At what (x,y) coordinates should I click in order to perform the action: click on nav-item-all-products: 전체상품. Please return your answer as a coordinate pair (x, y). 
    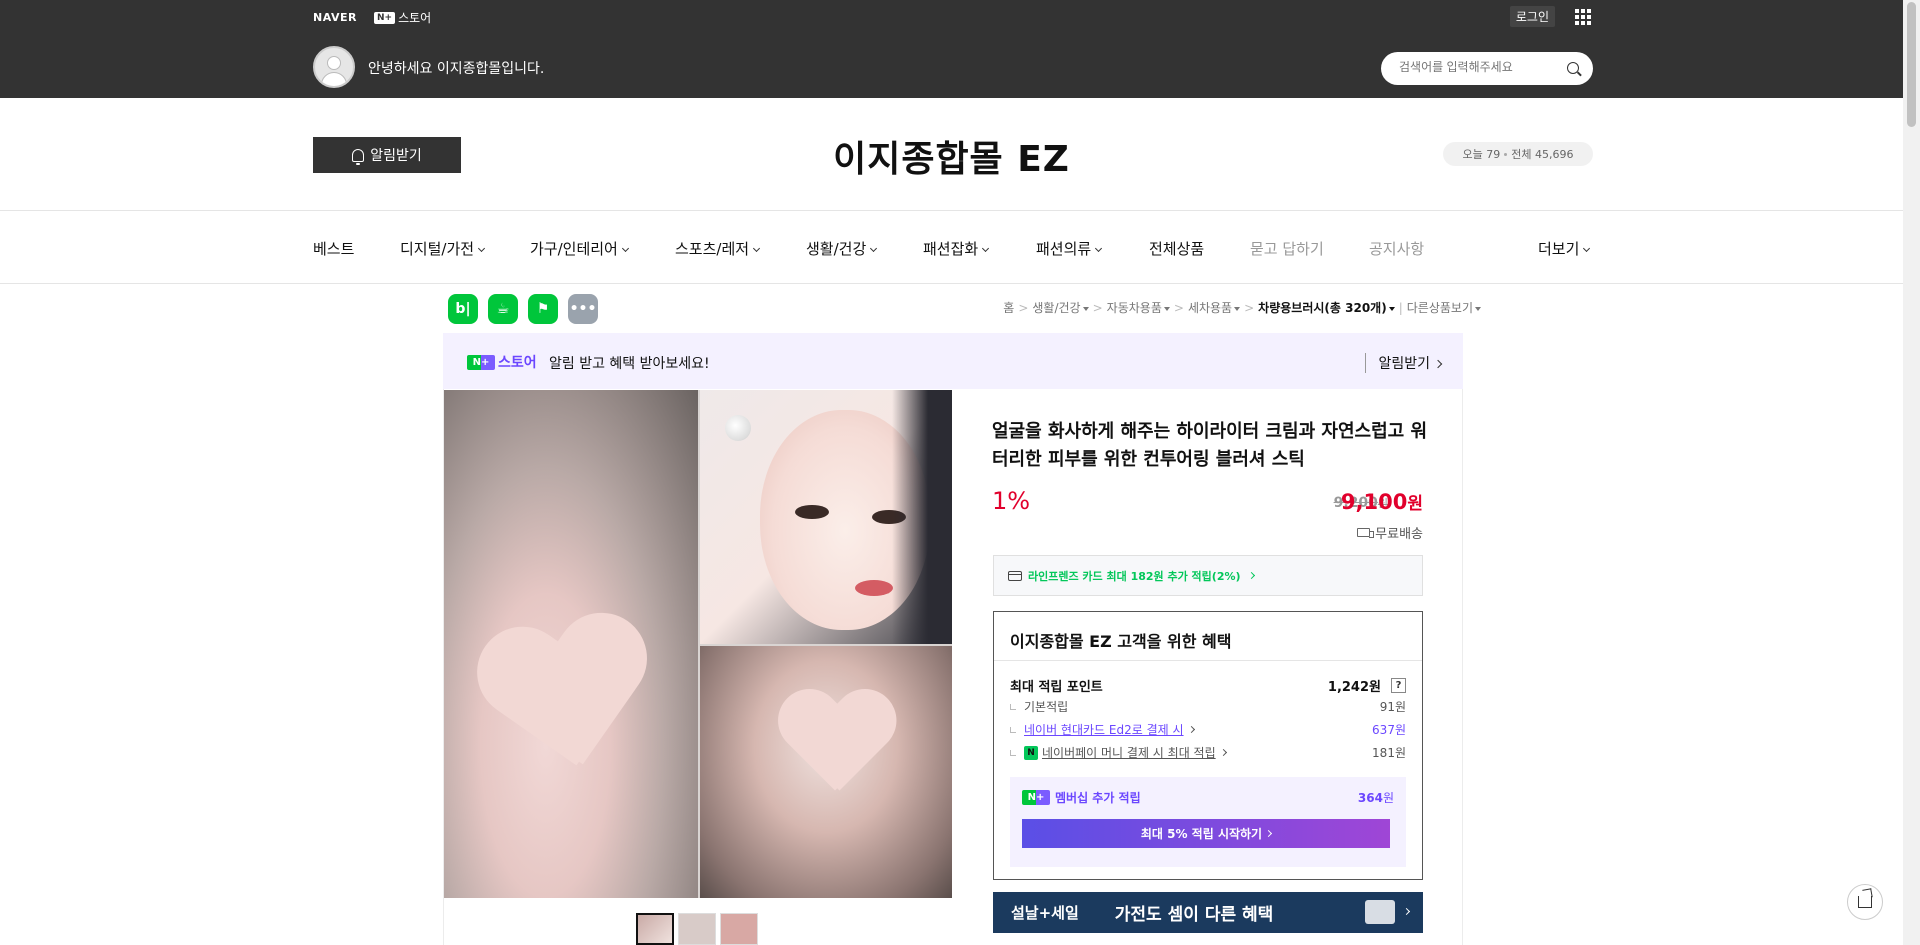
    Looking at the image, I should click on (1176, 248).